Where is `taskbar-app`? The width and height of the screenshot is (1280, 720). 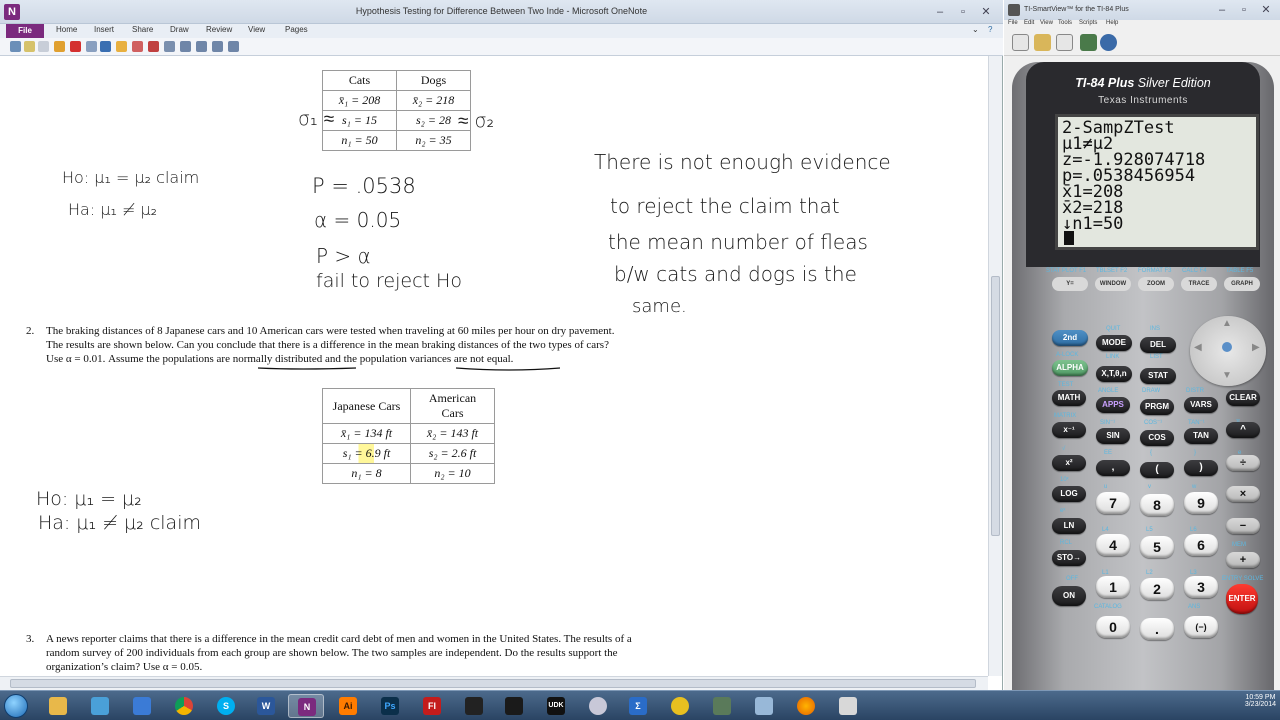
taskbar-app is located at coordinates (142, 706).